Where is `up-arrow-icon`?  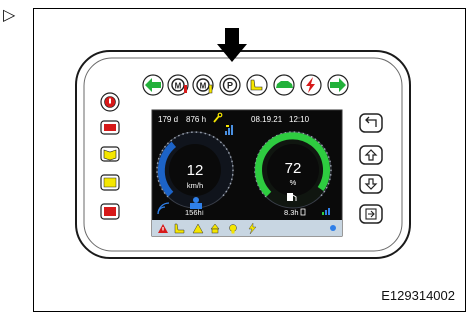 up-arrow-icon is located at coordinates (371, 155).